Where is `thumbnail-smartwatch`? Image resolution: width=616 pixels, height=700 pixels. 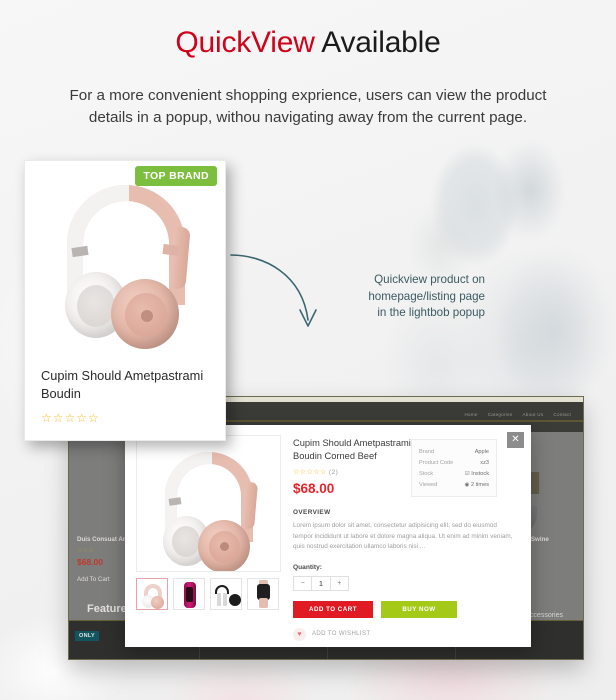
thumbnail-smartwatch is located at coordinates (263, 594).